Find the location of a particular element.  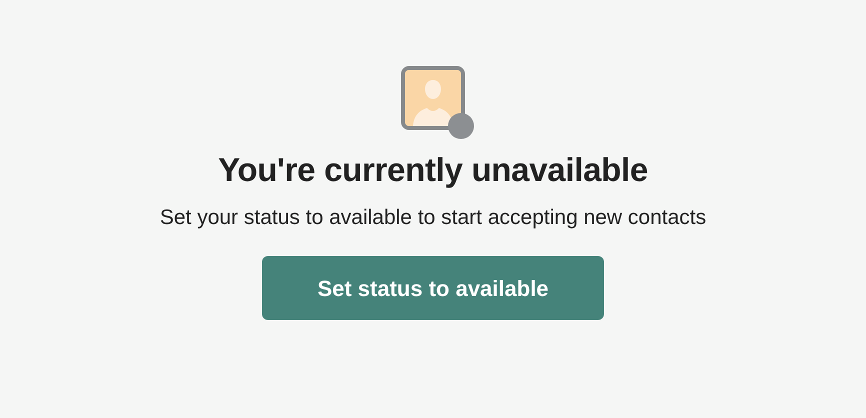

heading: You're currently unavailable is located at coordinates (433, 170).